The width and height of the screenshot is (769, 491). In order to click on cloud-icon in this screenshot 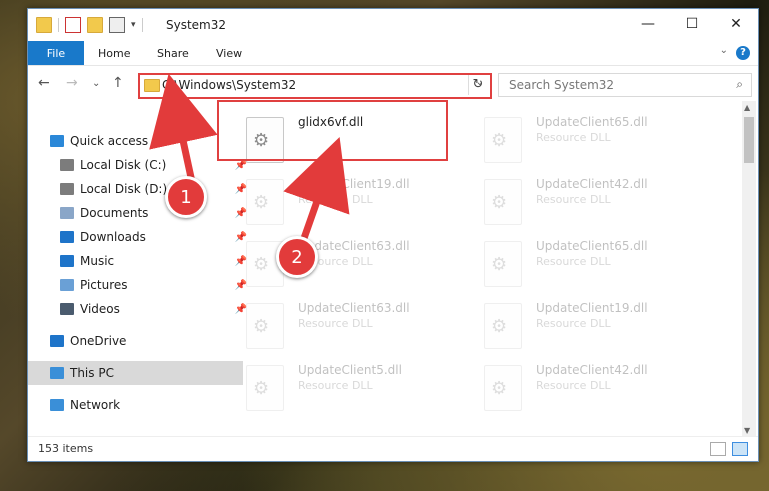, I will do `click(57, 341)`.